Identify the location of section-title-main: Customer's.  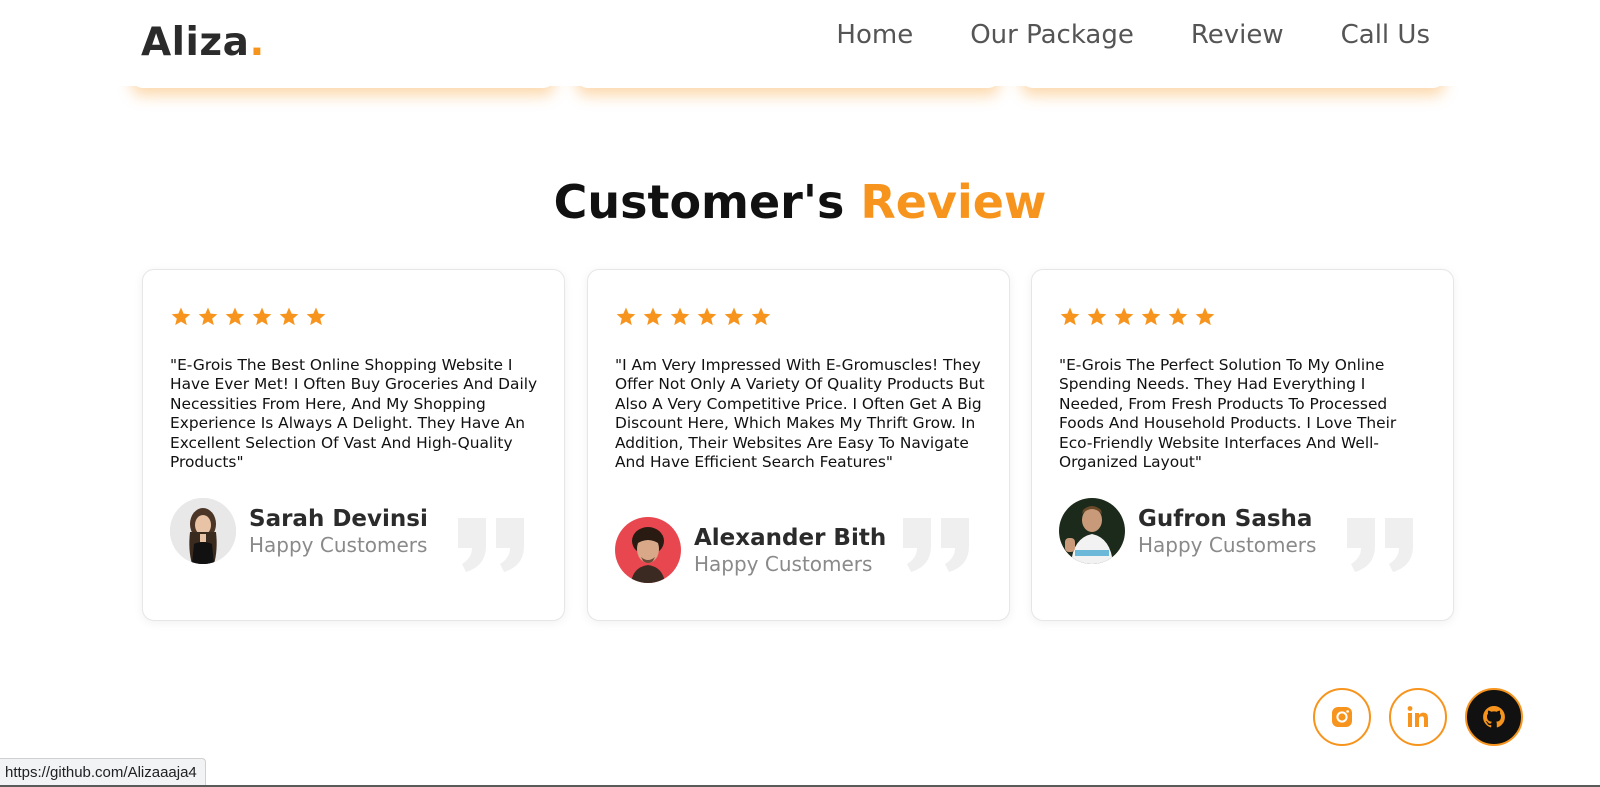
(707, 202).